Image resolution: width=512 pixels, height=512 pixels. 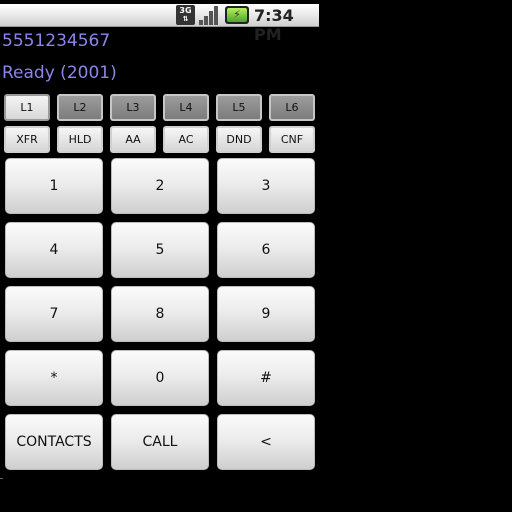 What do you see at coordinates (239, 139) in the screenshot?
I see `do-not-disturb-button: DND` at bounding box center [239, 139].